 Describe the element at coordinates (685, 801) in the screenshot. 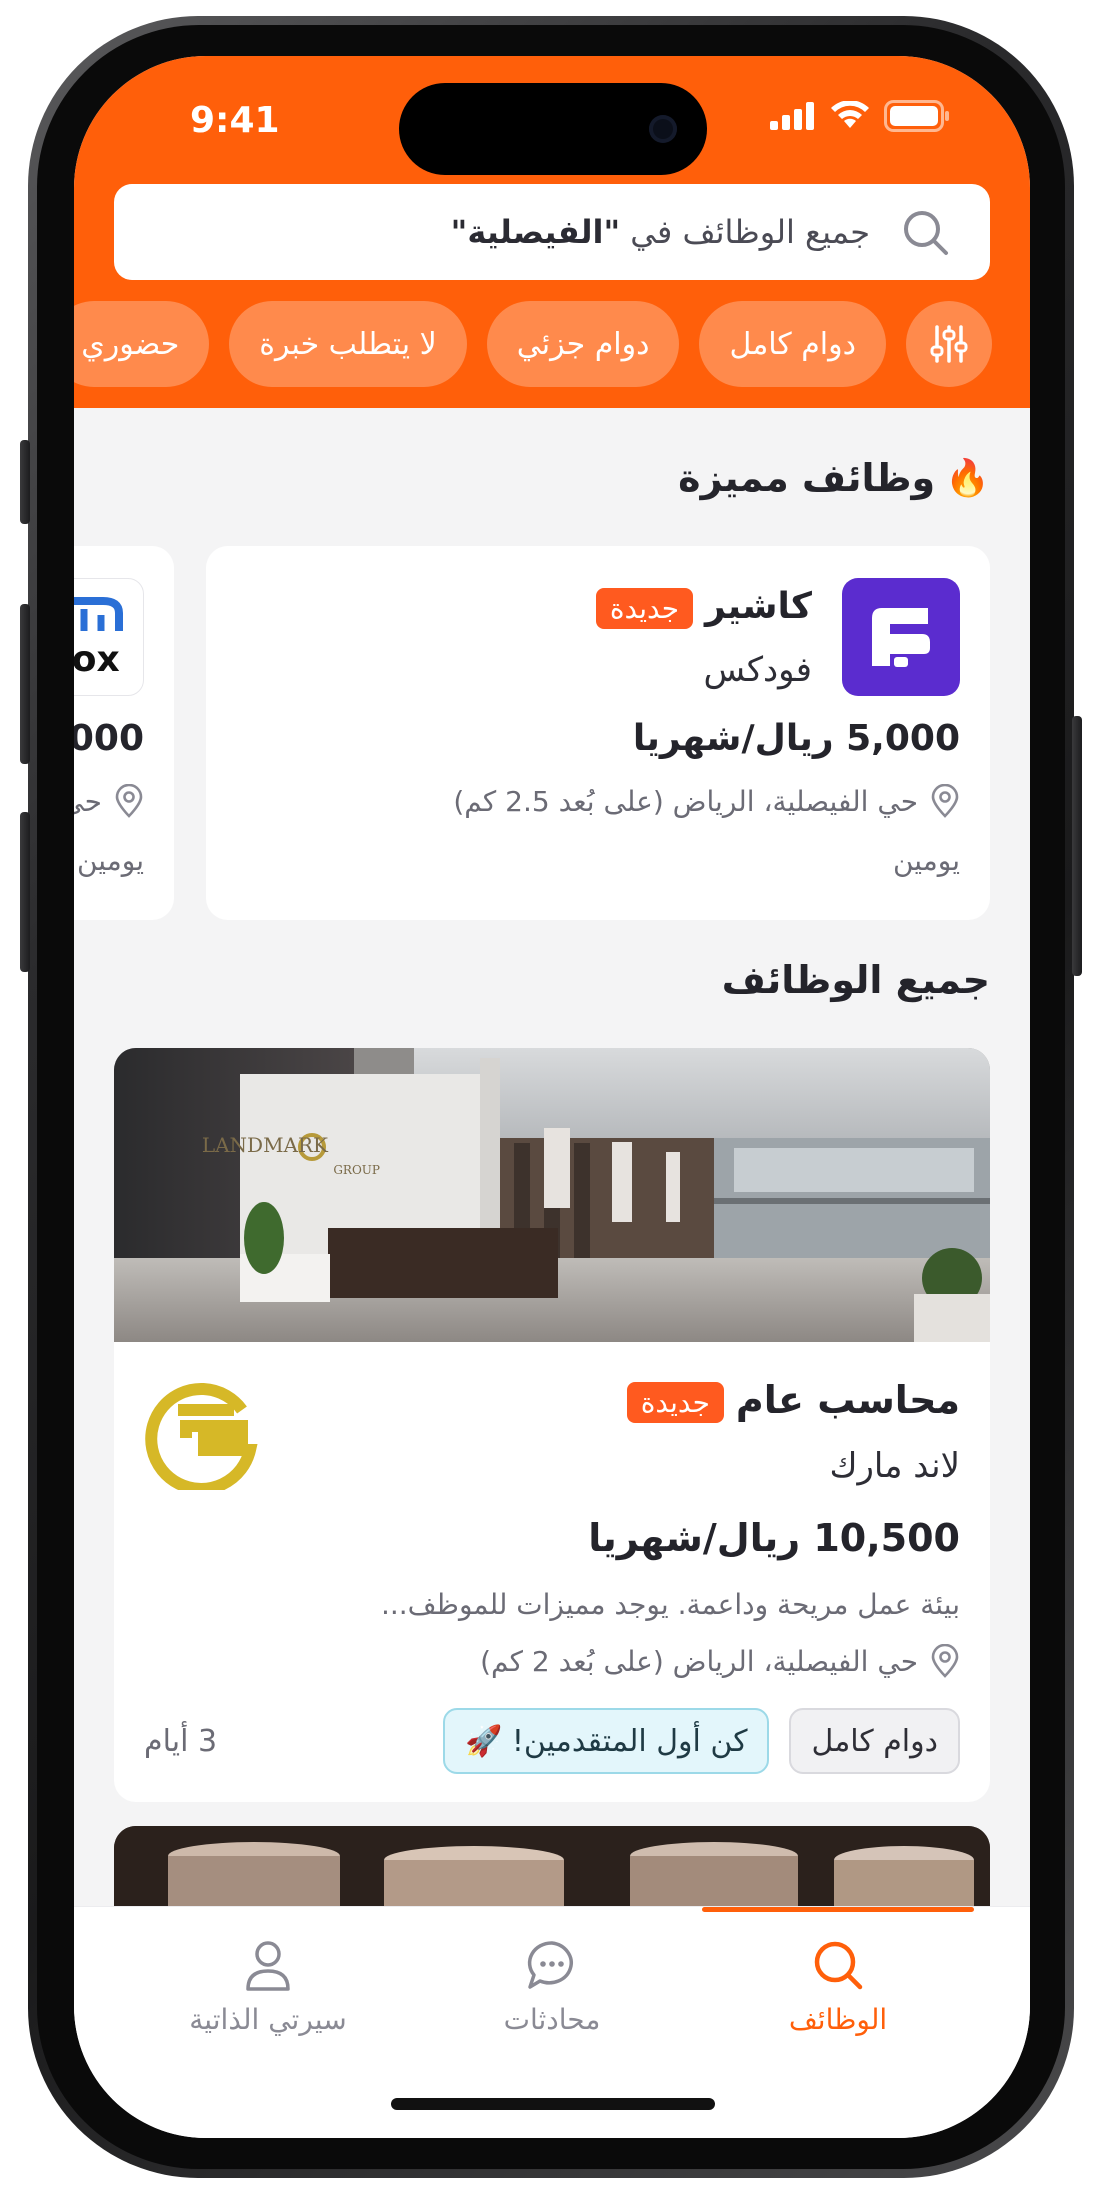

I see `location-text: حي الفيصلية، الرياض (على بُعد 2.5 كم)` at that location.